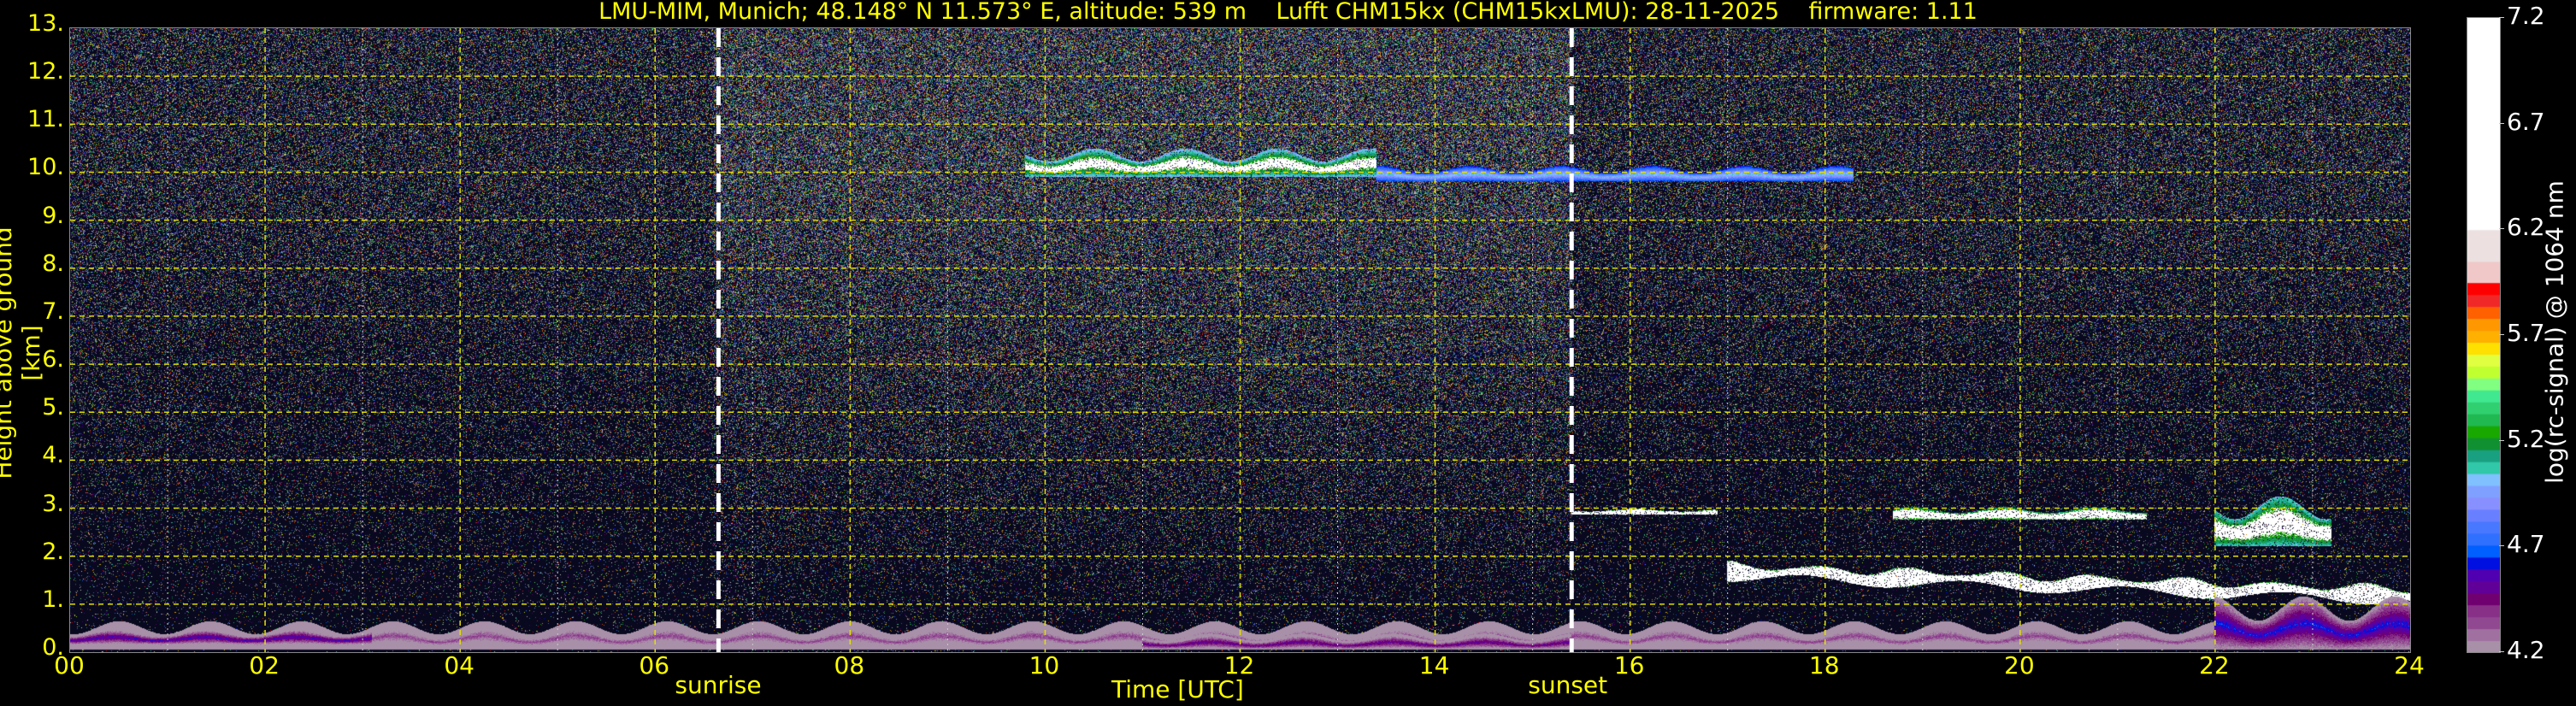 Image resolution: width=2576 pixels, height=706 pixels. Describe the element at coordinates (69, 665) in the screenshot. I see `x-tick-label: 00` at that location.